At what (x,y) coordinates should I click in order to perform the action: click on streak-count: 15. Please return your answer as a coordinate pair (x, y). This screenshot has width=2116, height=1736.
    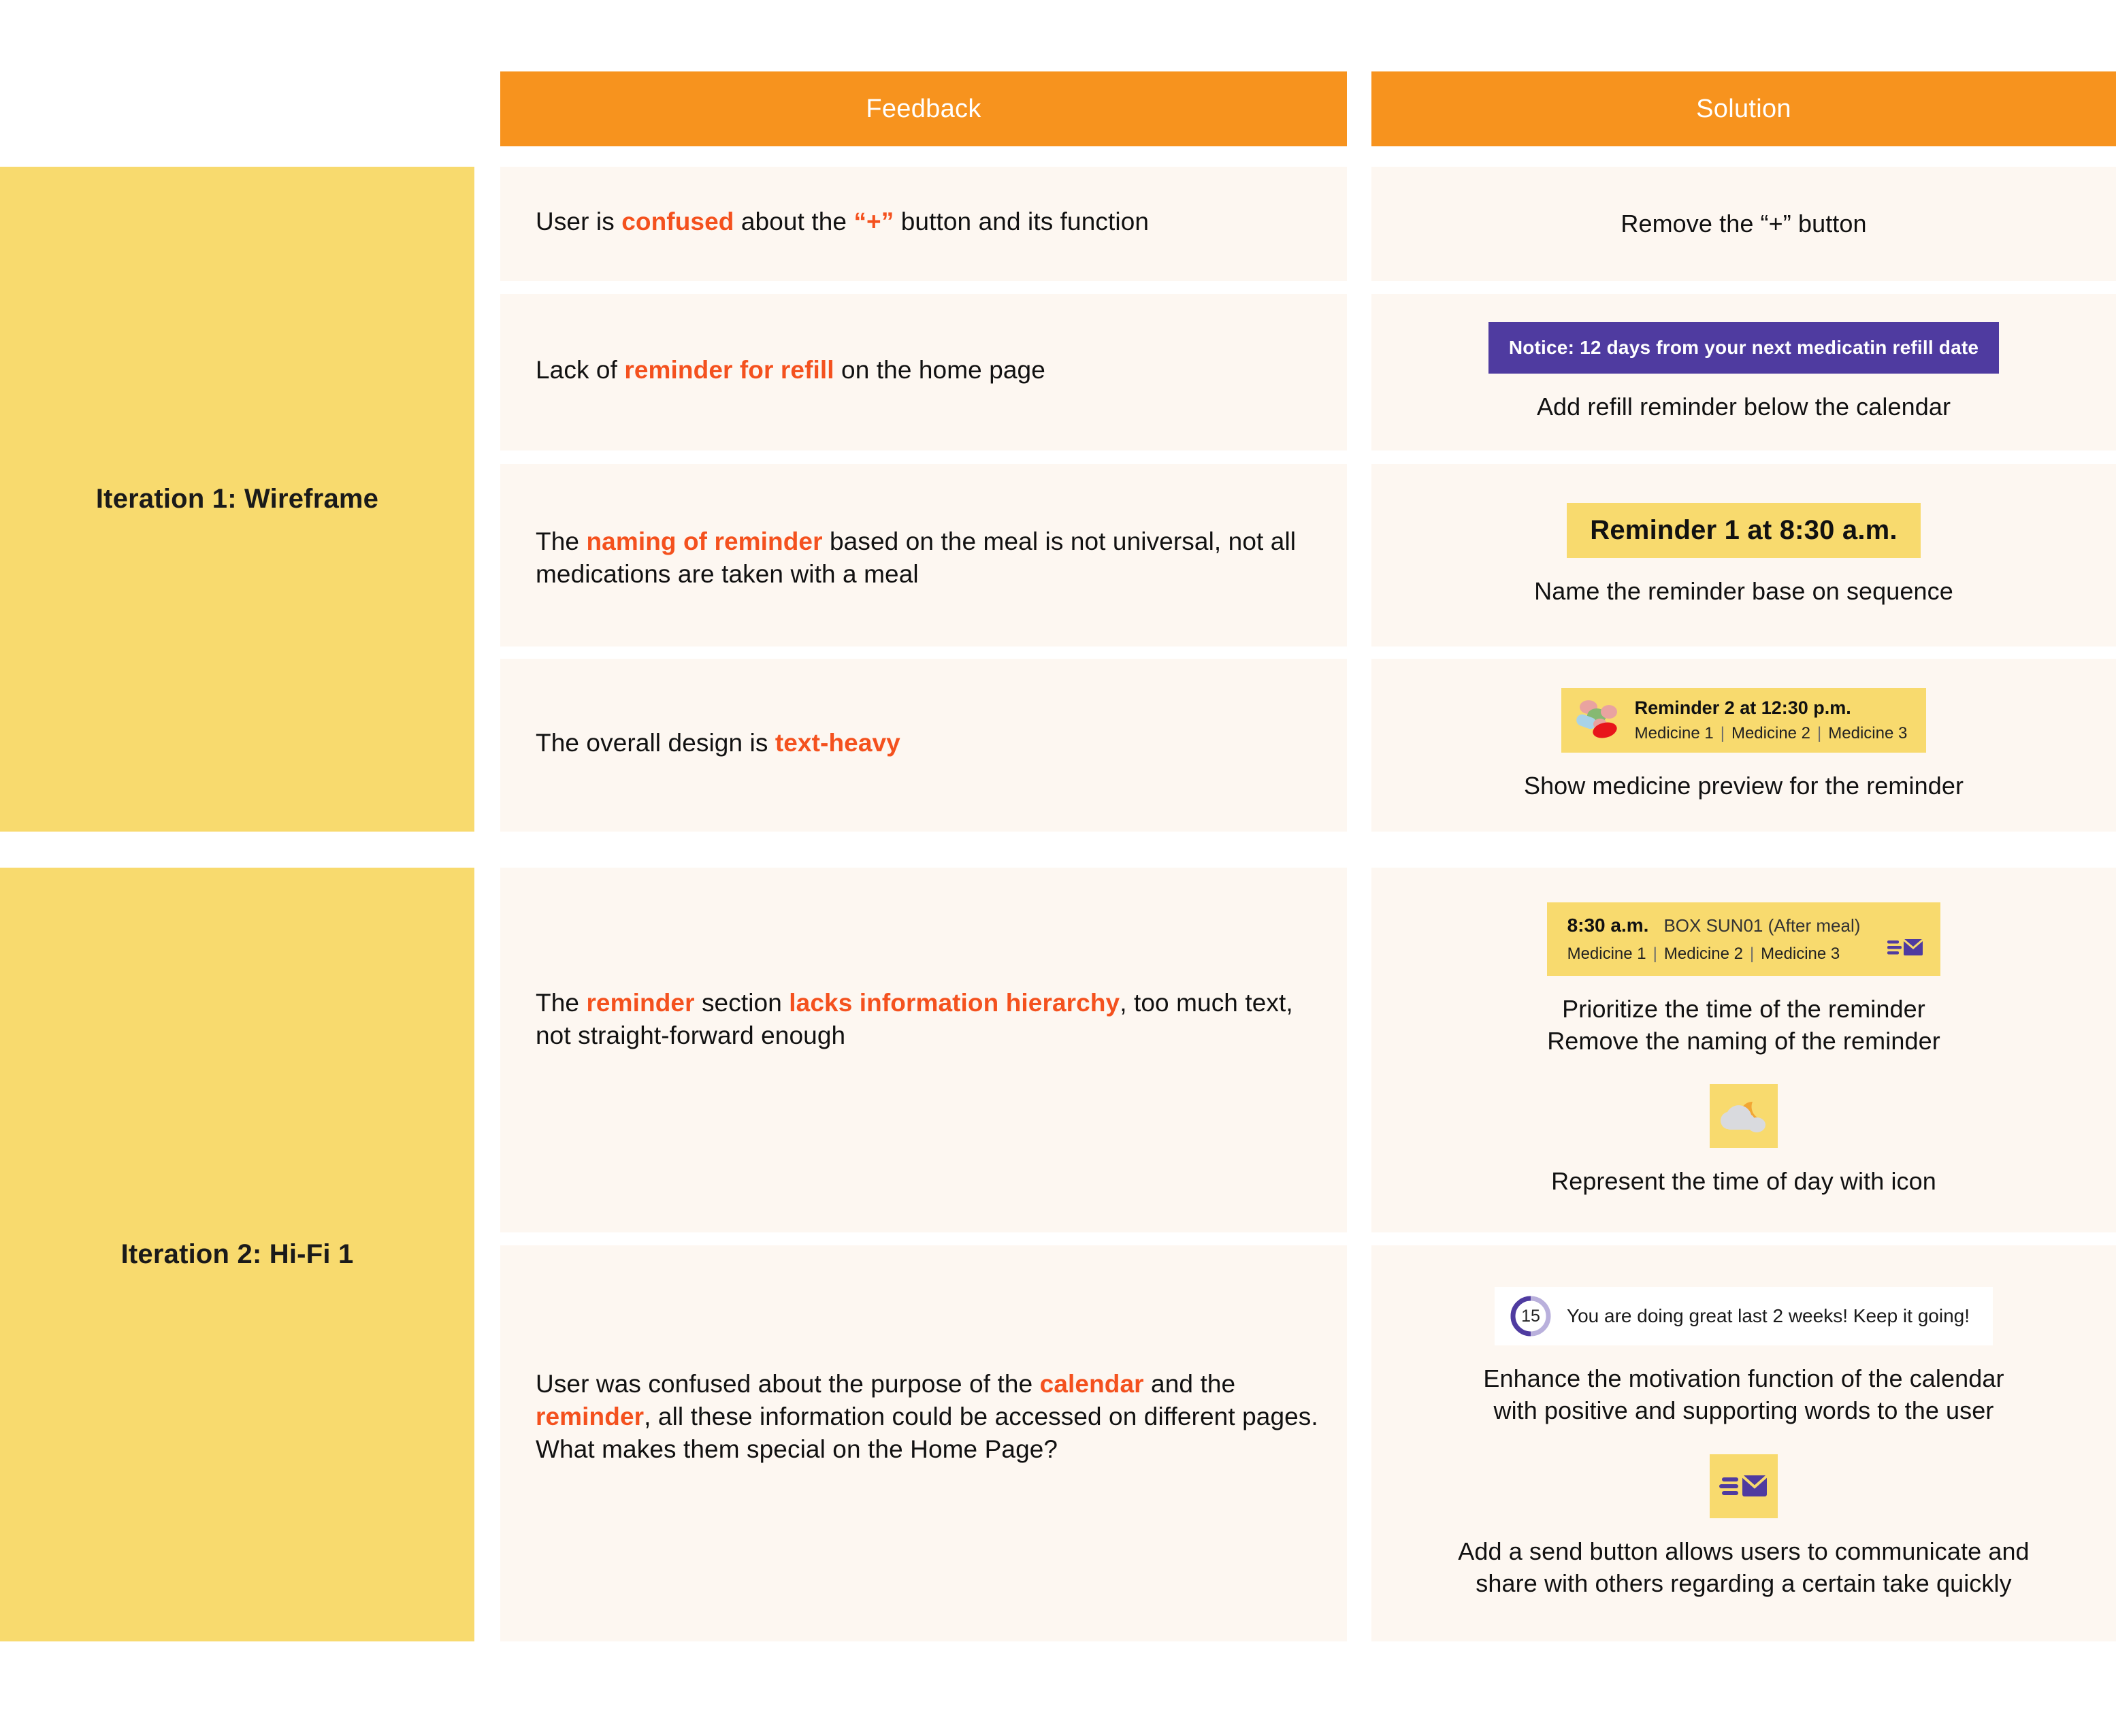
    Looking at the image, I should click on (1530, 1316).